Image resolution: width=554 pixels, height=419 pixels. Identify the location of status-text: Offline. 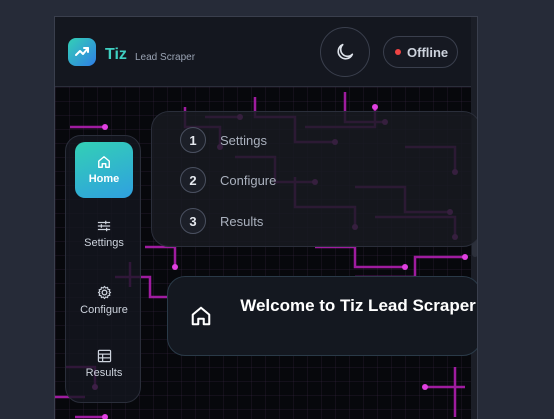
(428, 52).